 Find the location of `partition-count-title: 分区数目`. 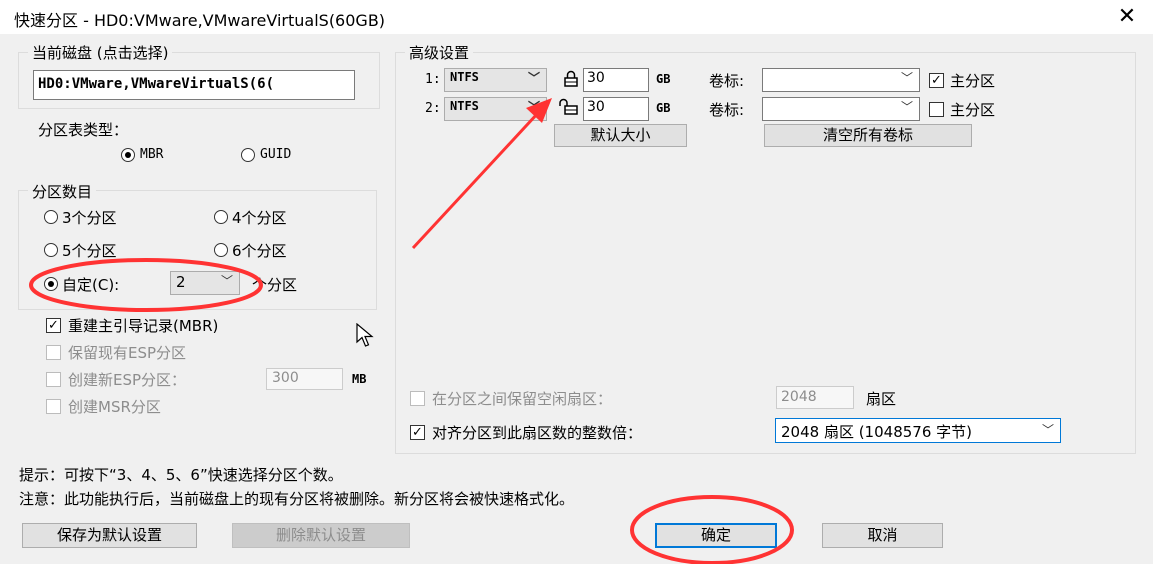

partition-count-title: 分区数目 is located at coordinates (62, 191).